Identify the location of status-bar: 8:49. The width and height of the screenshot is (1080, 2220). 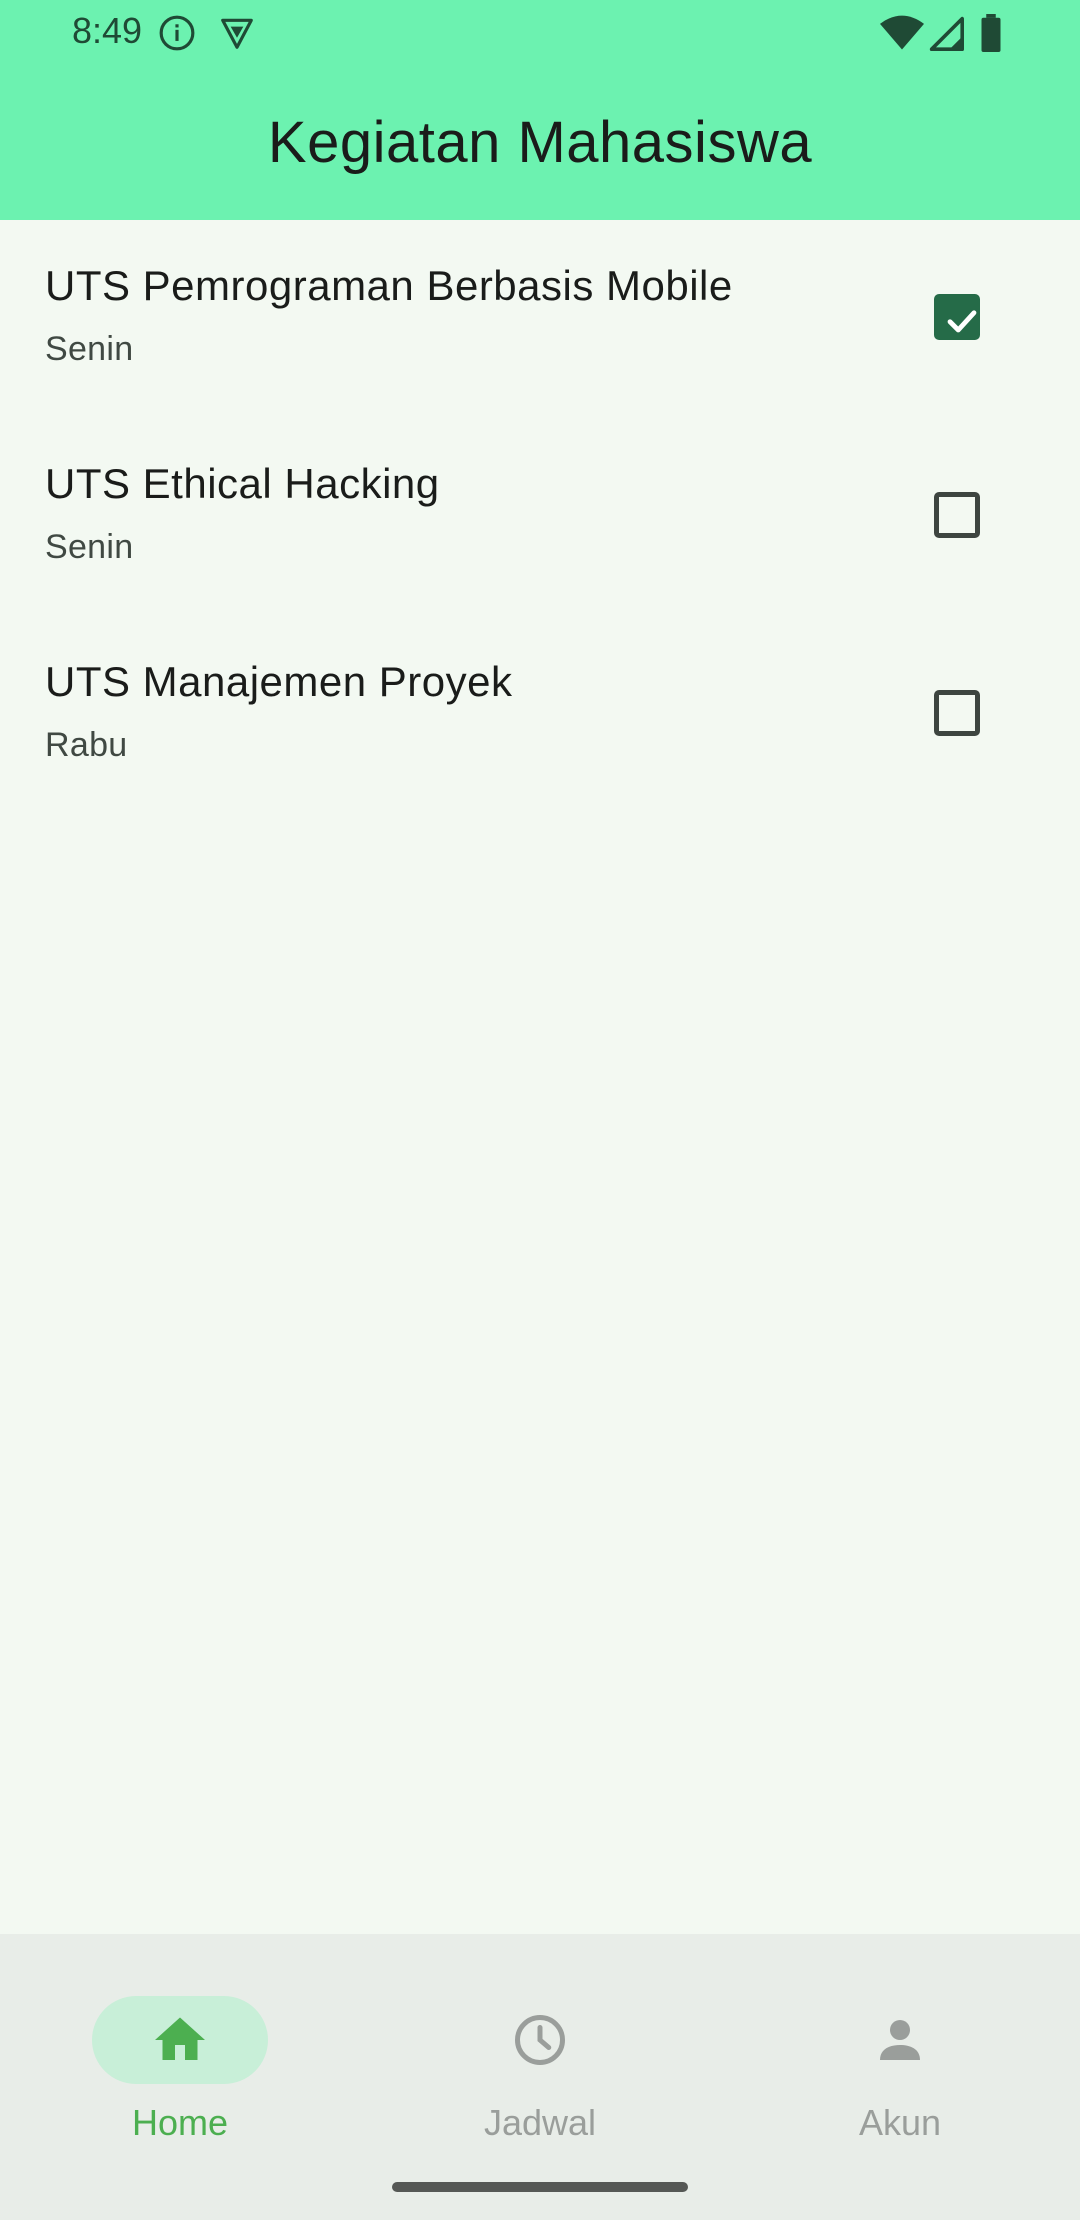
(540, 32).